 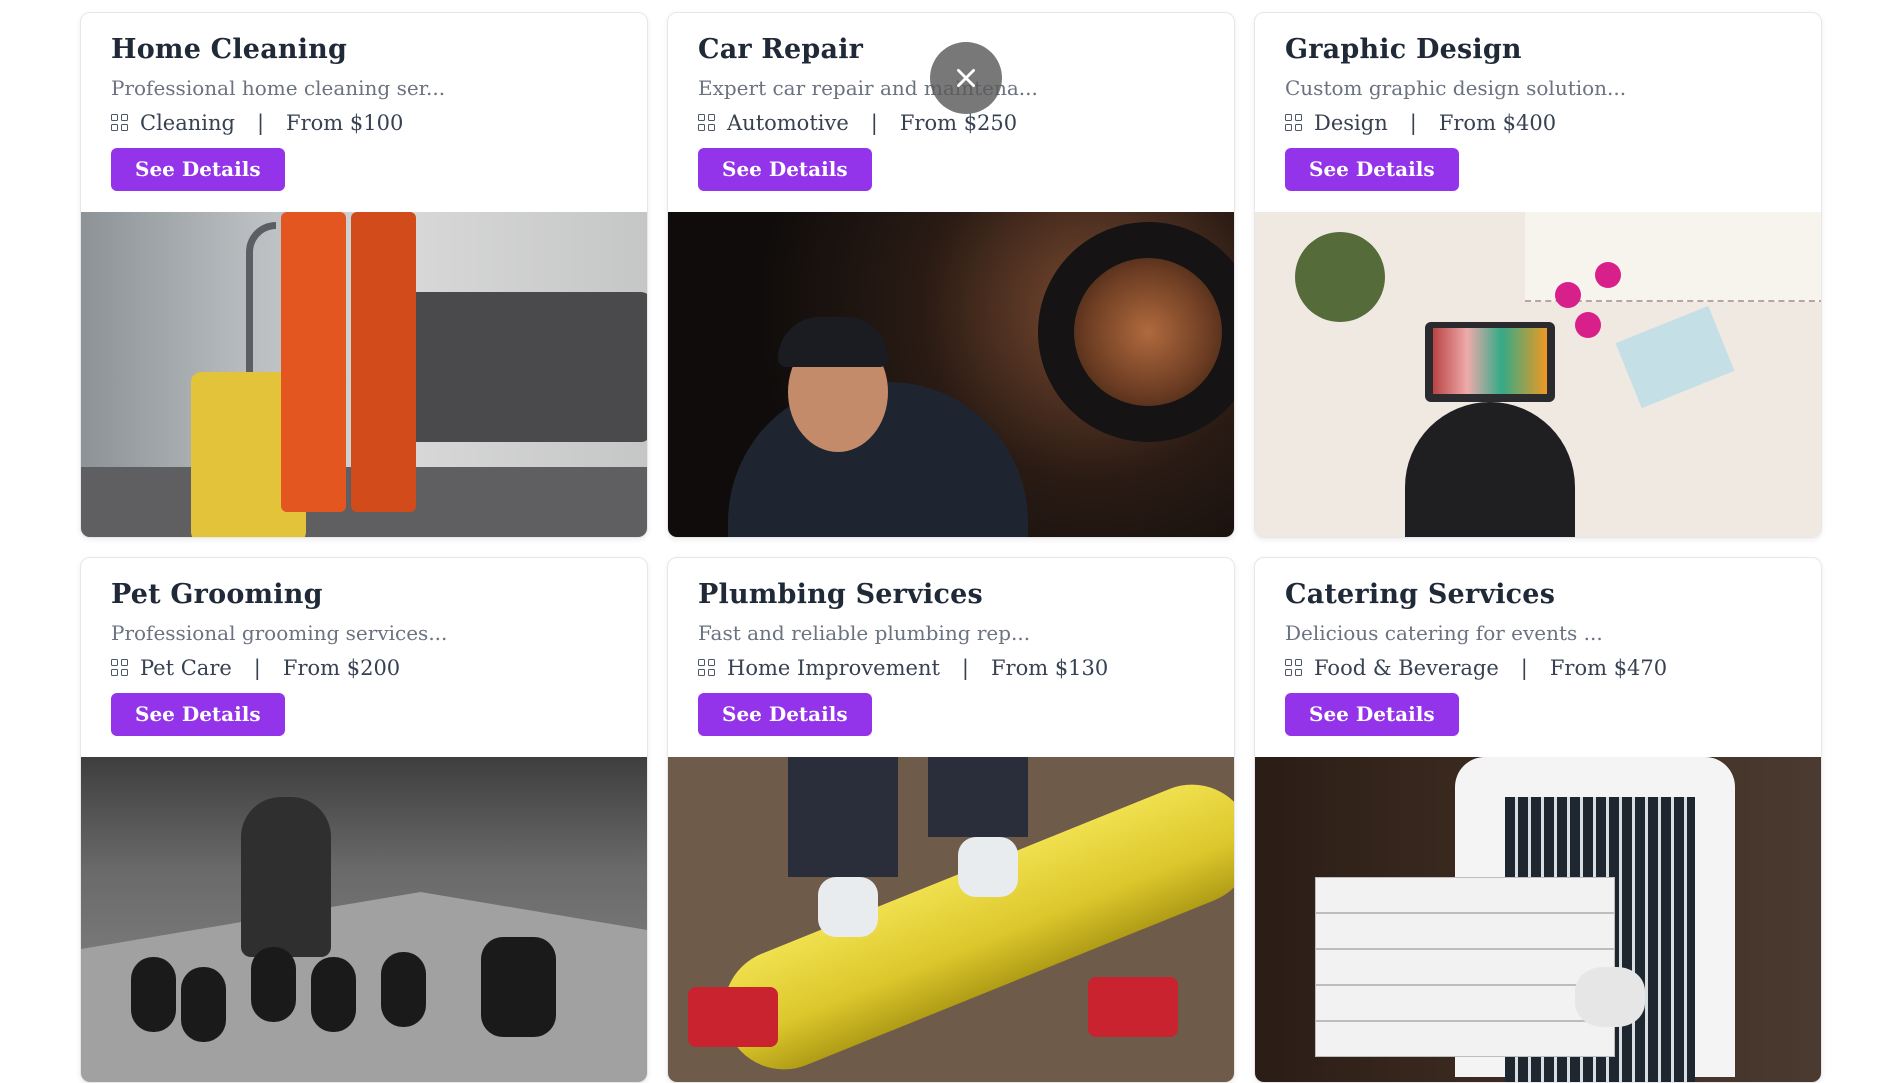 I want to click on card-title: Home Cleaning, so click(x=229, y=49).